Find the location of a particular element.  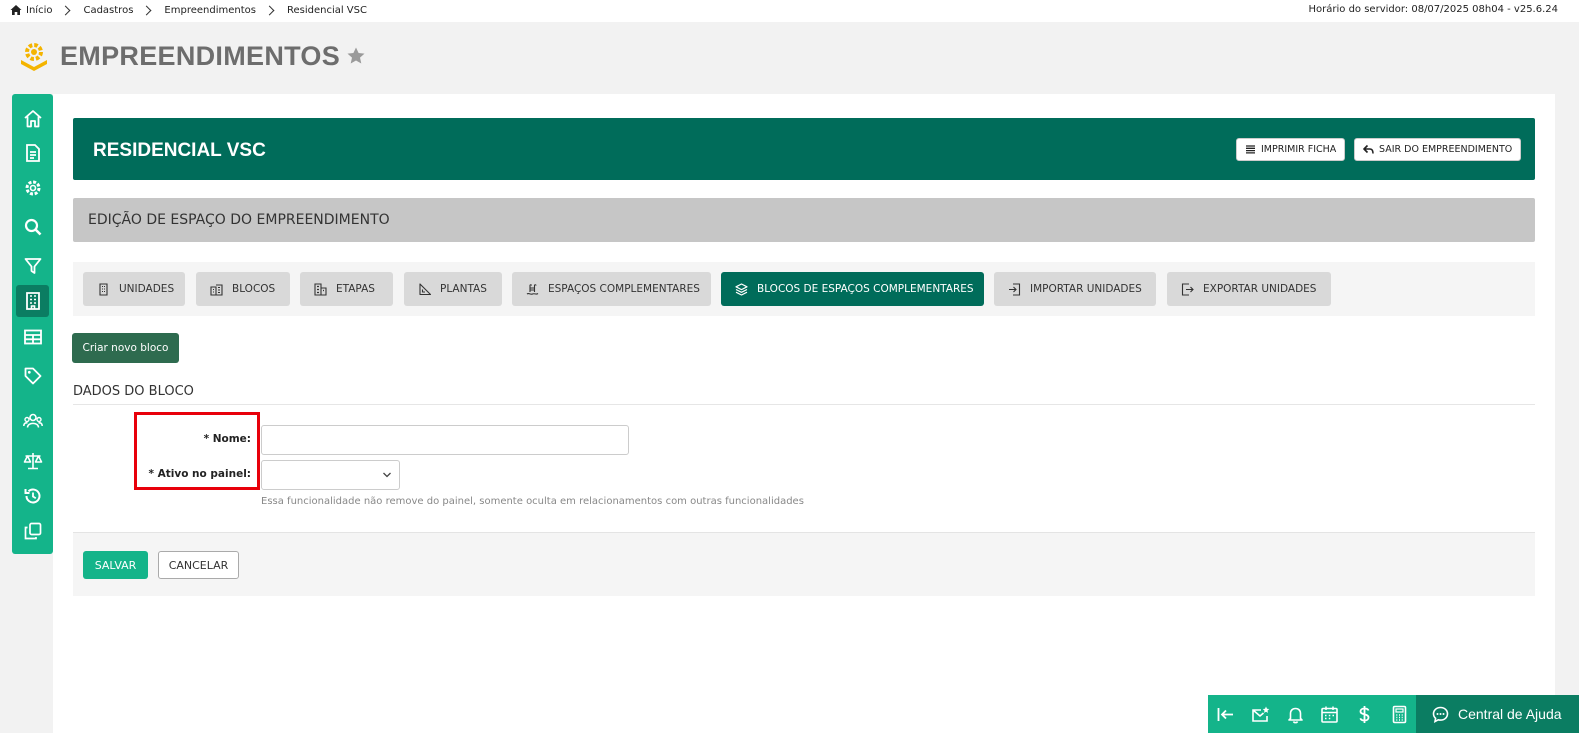

tag-icon is located at coordinates (32, 376).